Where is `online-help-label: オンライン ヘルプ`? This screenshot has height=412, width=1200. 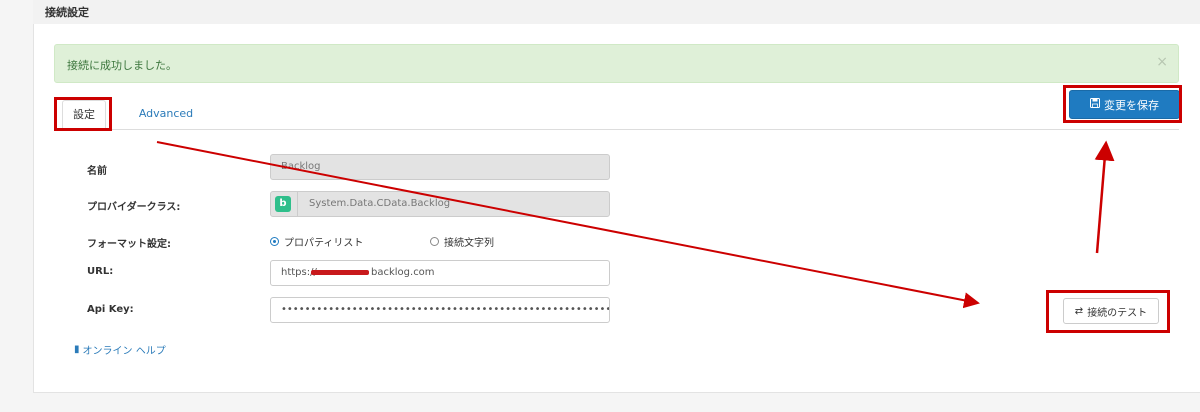 online-help-label: オンライン ヘルプ is located at coordinates (124, 351).